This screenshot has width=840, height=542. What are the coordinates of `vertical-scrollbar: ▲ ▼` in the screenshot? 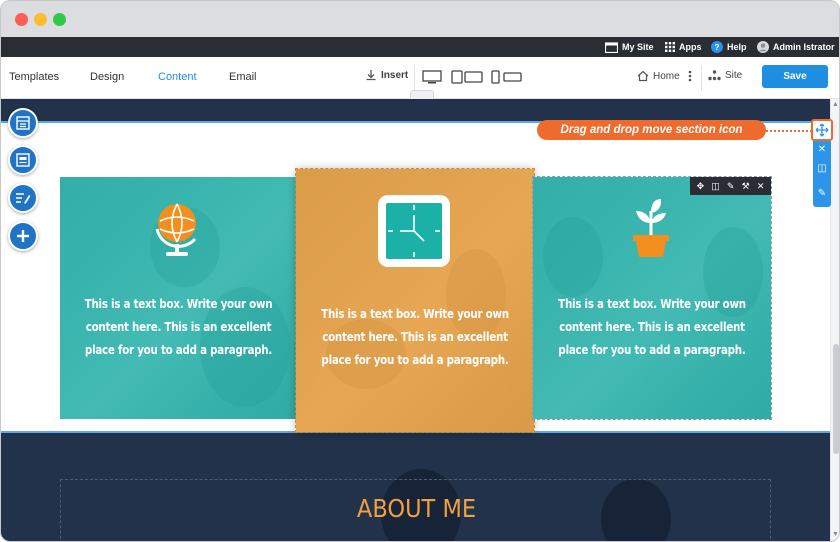 It's located at (834, 320).